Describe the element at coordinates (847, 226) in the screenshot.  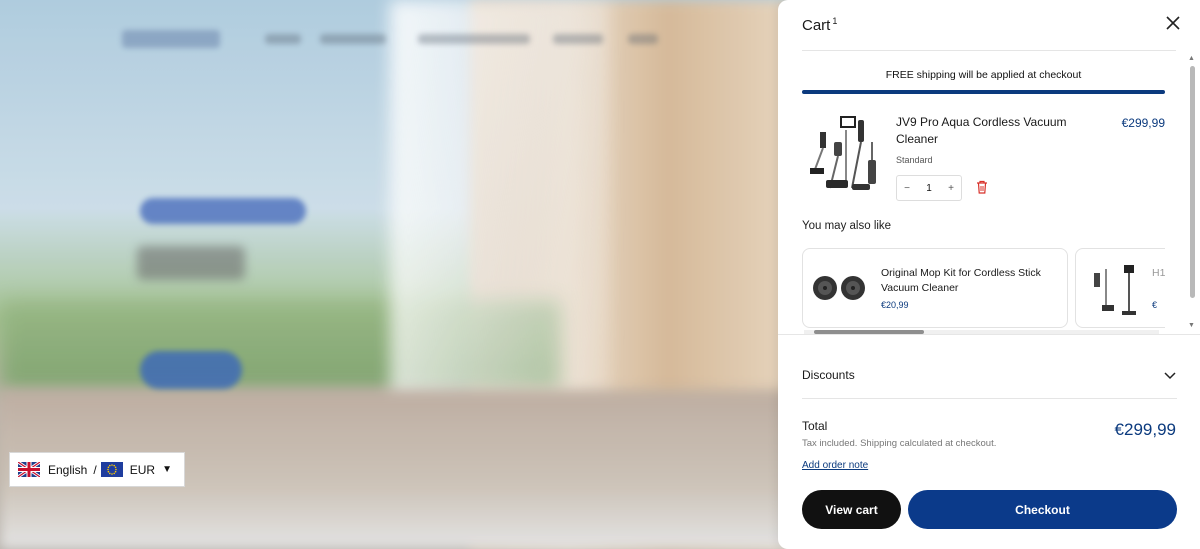
I see `recommendations-heading: You may also like` at that location.